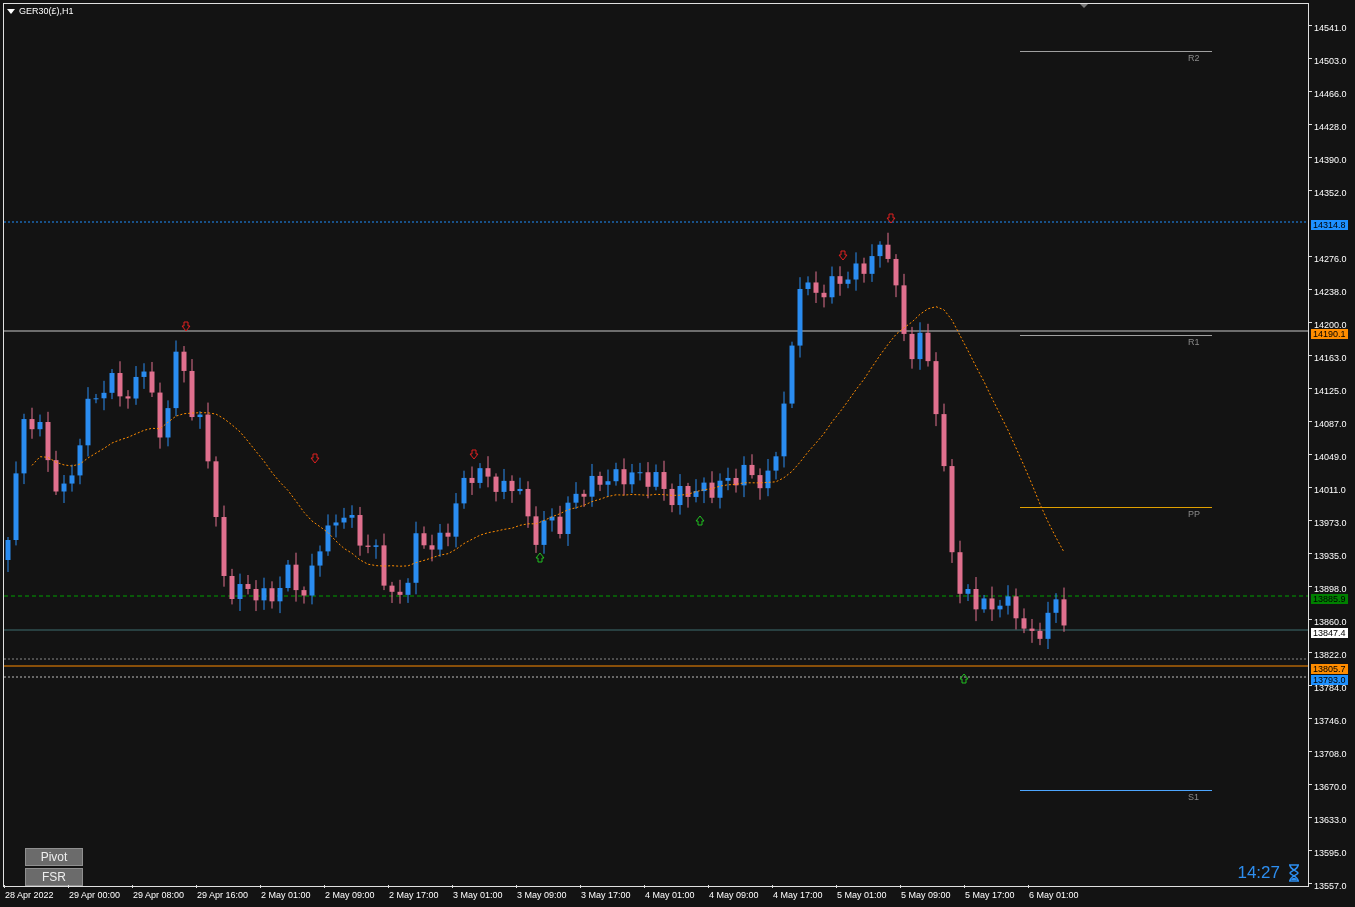 This screenshot has height=907, width=1355. What do you see at coordinates (1330, 688) in the screenshot?
I see `price-axis-label: 13784.0` at bounding box center [1330, 688].